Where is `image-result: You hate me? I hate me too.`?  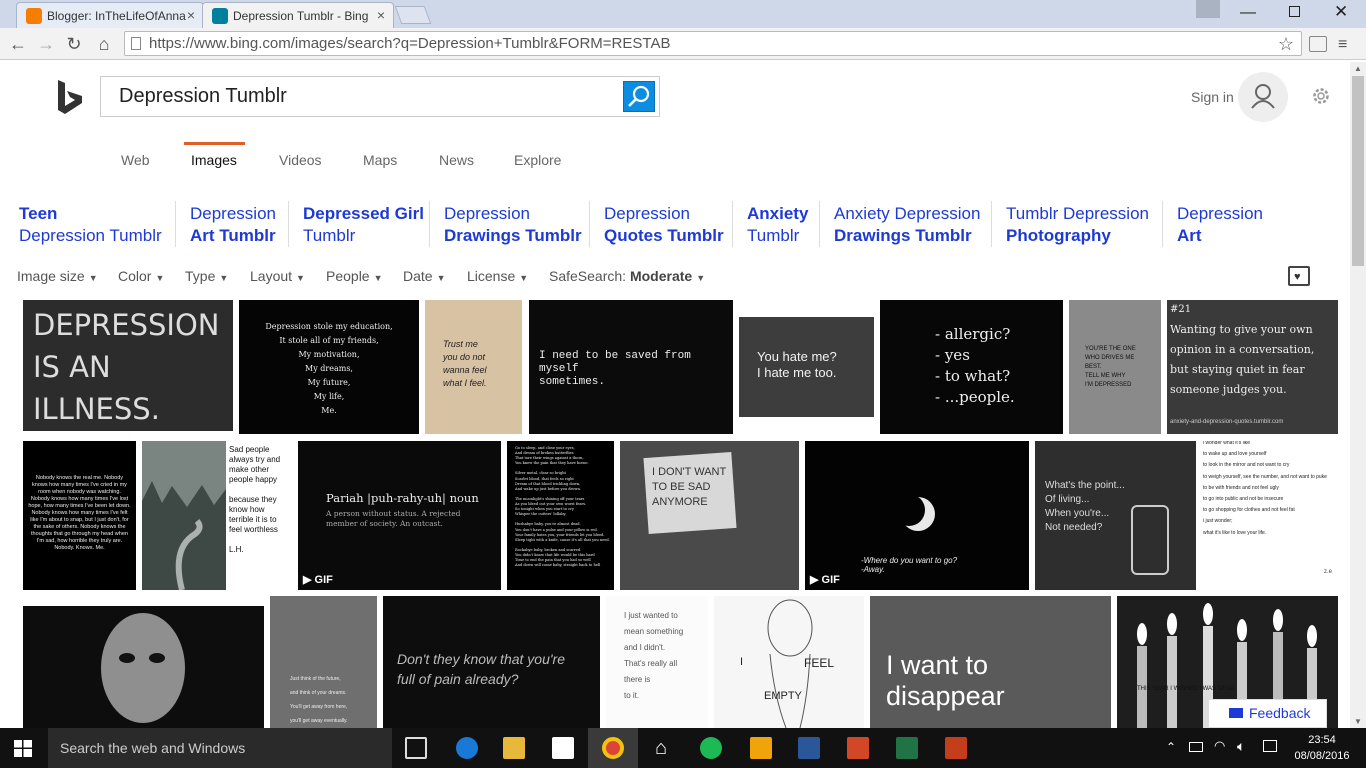
image-result: You hate me? I hate me too. is located at coordinates (806, 367).